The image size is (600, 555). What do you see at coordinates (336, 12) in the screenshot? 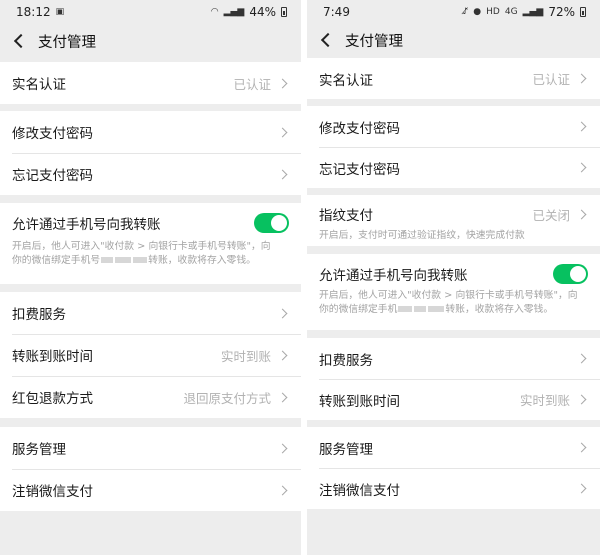
I see `status-time: 7:49` at bounding box center [336, 12].